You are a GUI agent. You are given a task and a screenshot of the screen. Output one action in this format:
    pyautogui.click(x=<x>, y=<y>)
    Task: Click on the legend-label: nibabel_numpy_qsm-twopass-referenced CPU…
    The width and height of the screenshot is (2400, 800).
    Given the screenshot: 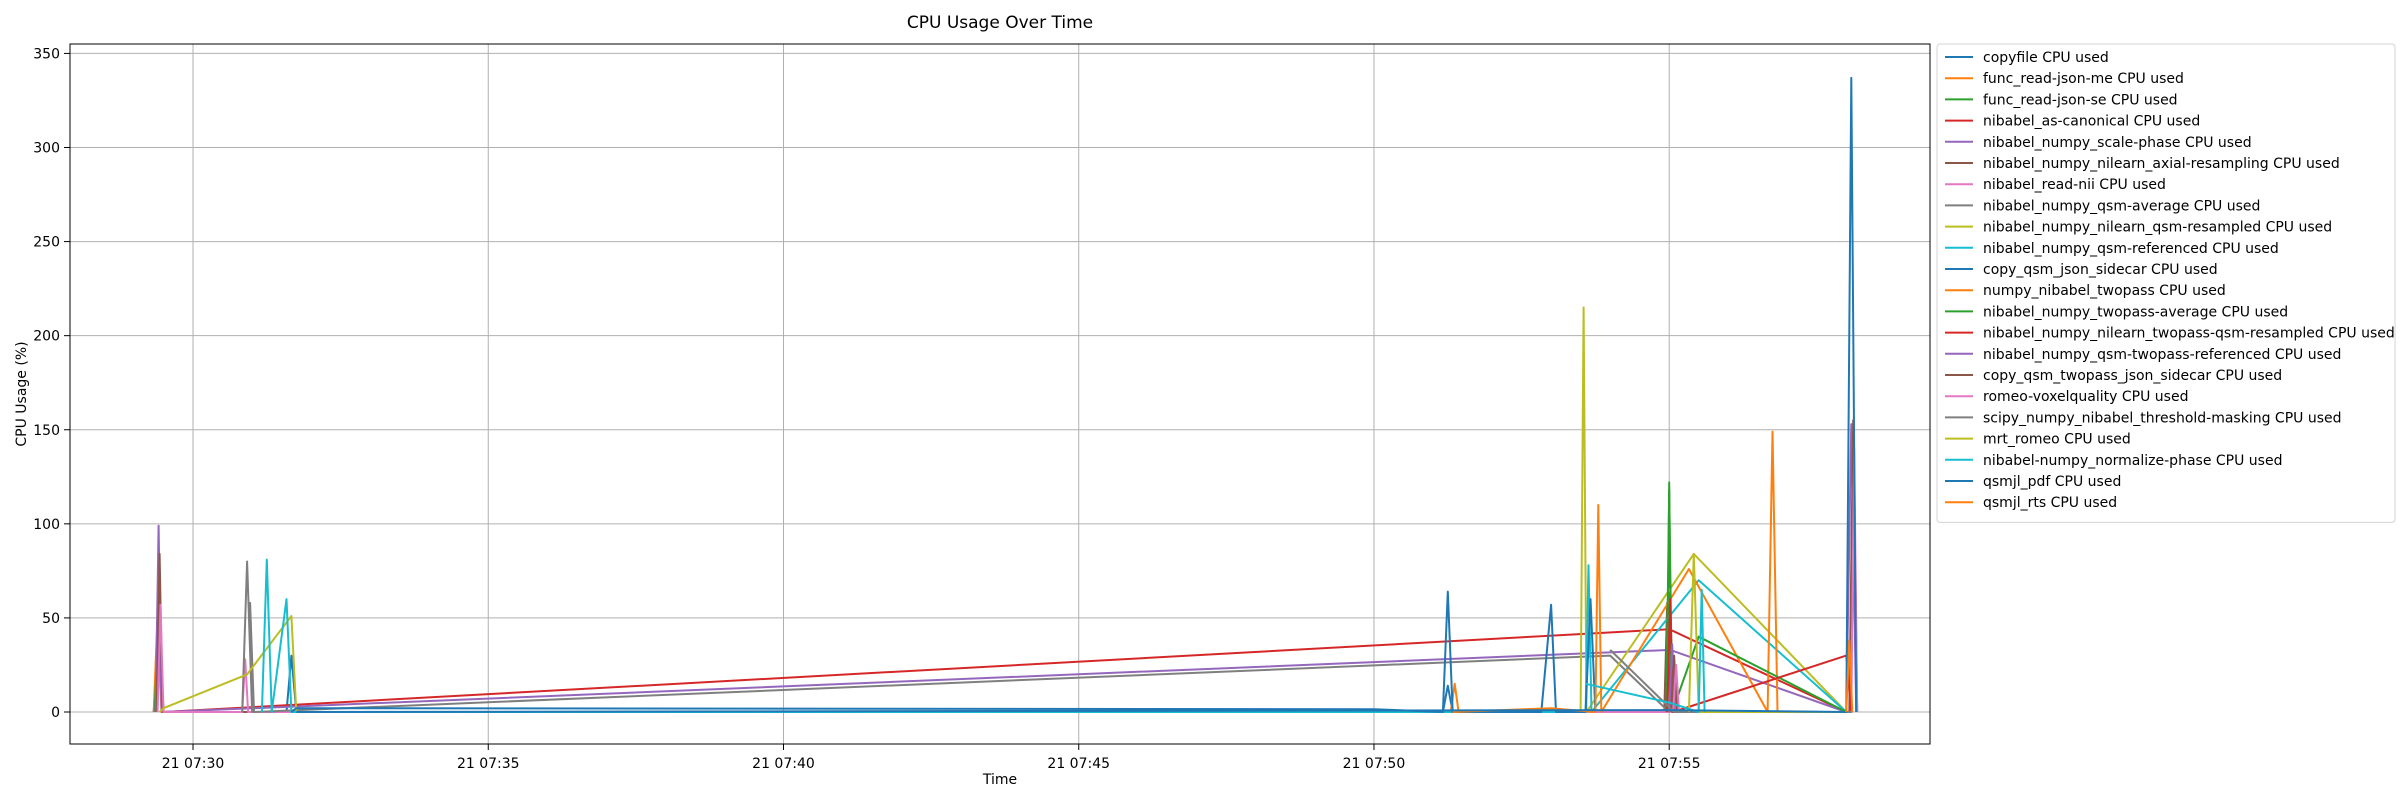 What is the action you would take?
    pyautogui.click(x=2162, y=355)
    